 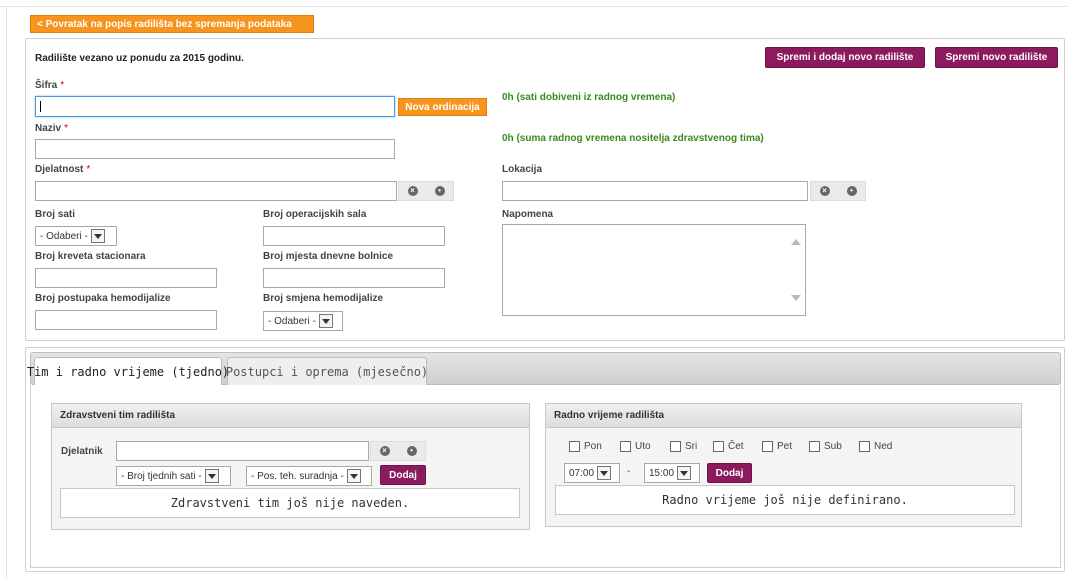 I want to click on broj-sati-label: Broj sati, so click(x=55, y=214).